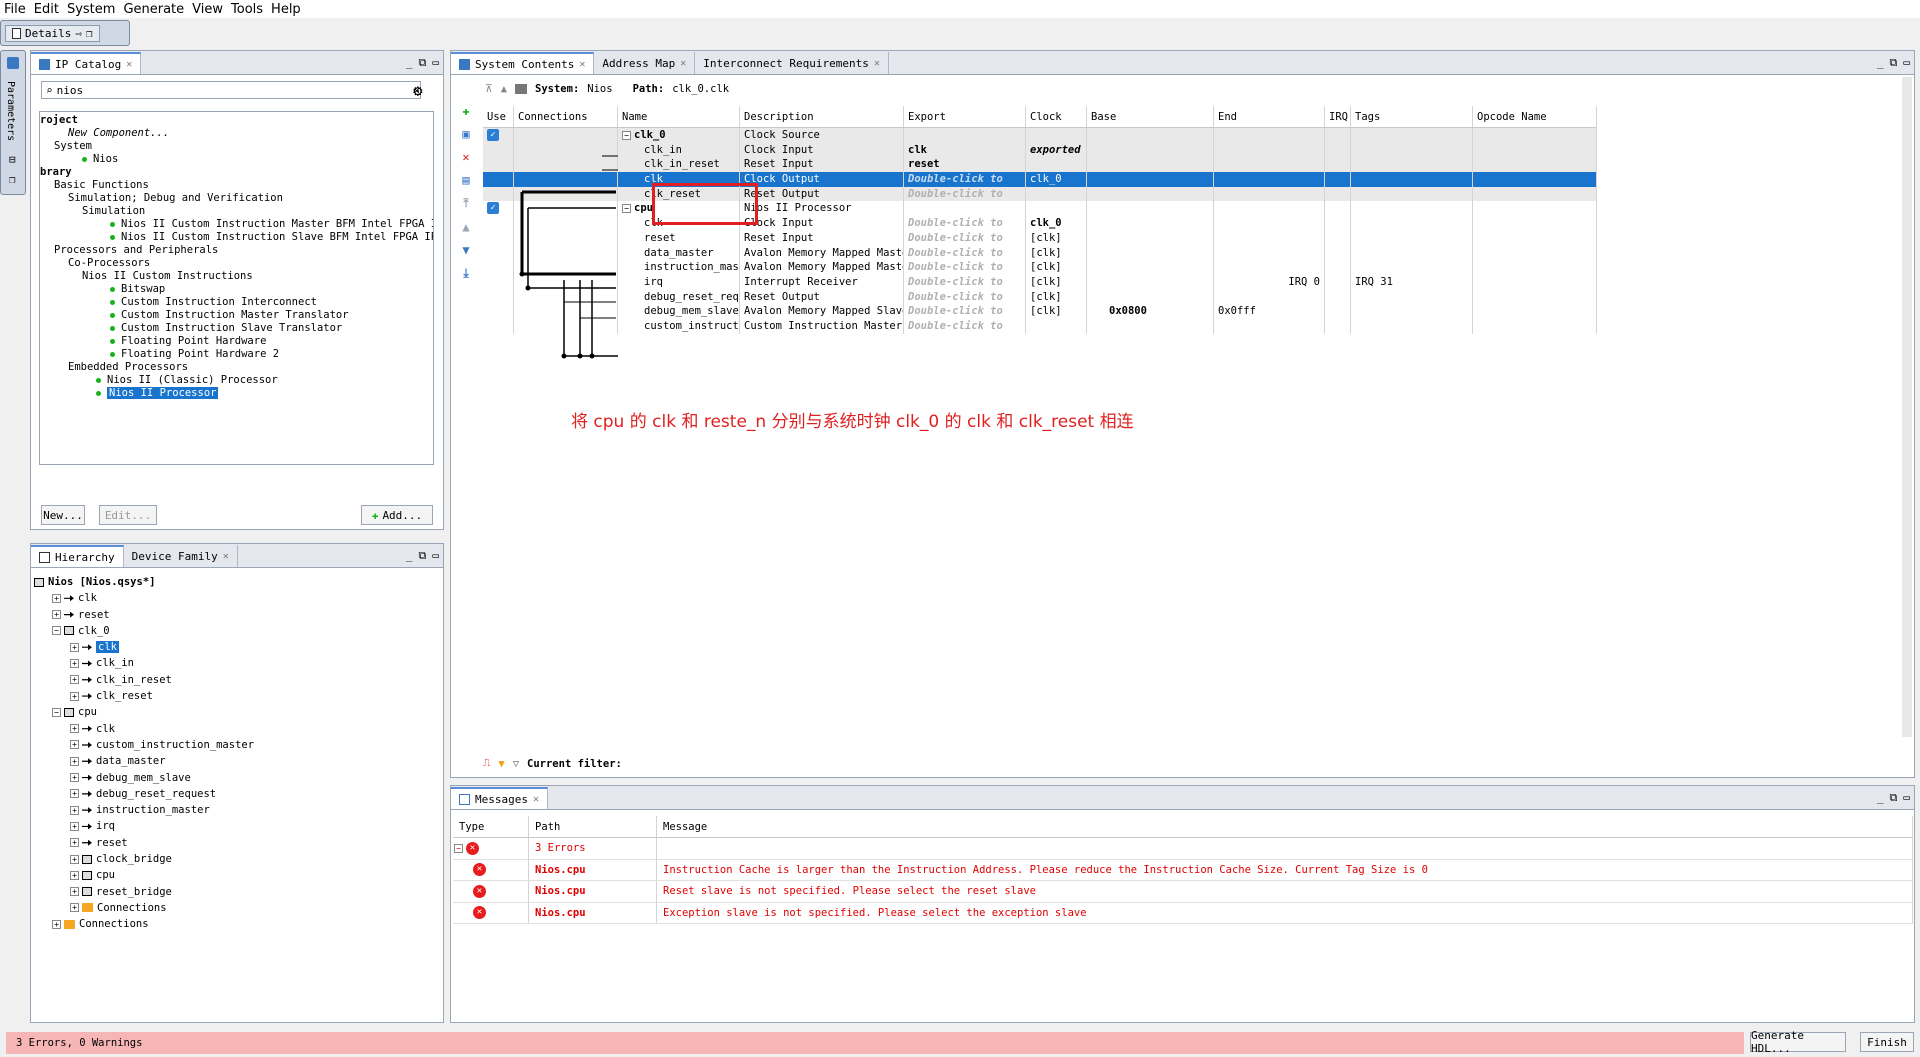 This screenshot has width=1920, height=1057. What do you see at coordinates (504, 89) in the screenshot?
I see `up-icon: ▲` at bounding box center [504, 89].